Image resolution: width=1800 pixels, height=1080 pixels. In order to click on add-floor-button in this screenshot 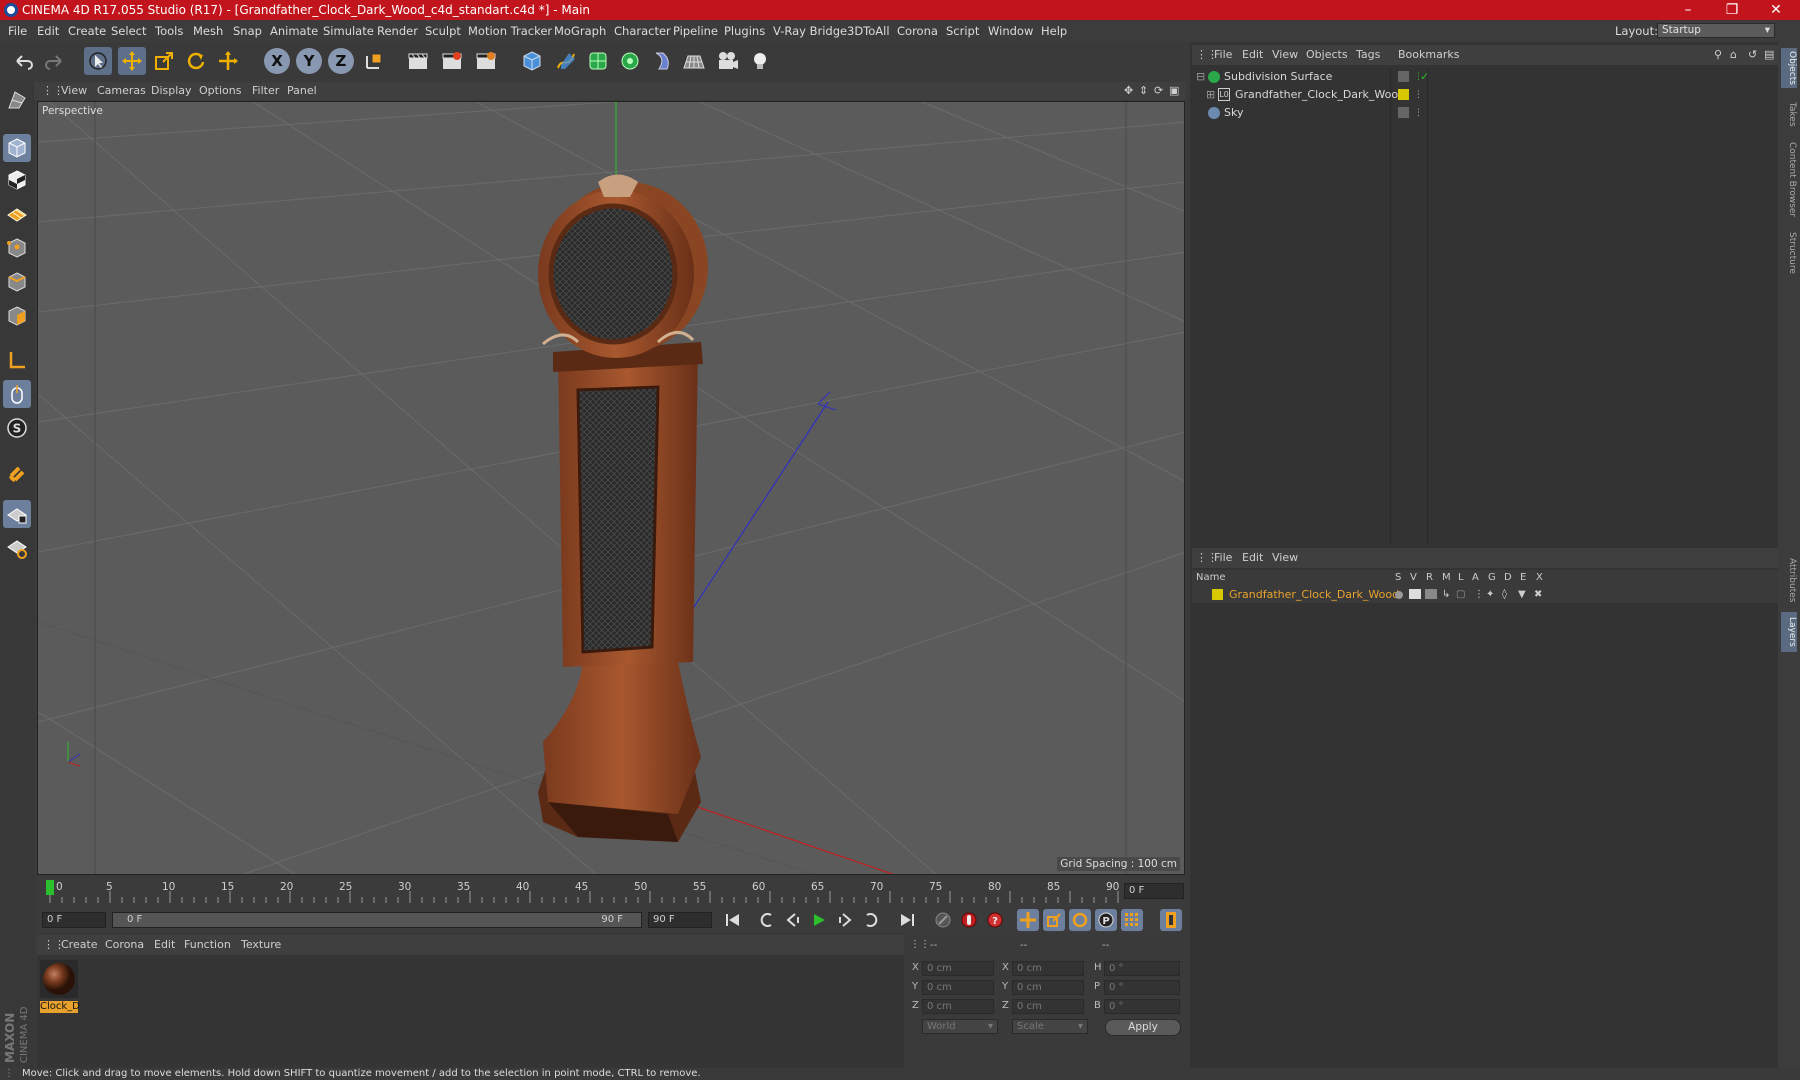, I will do `click(694, 61)`.